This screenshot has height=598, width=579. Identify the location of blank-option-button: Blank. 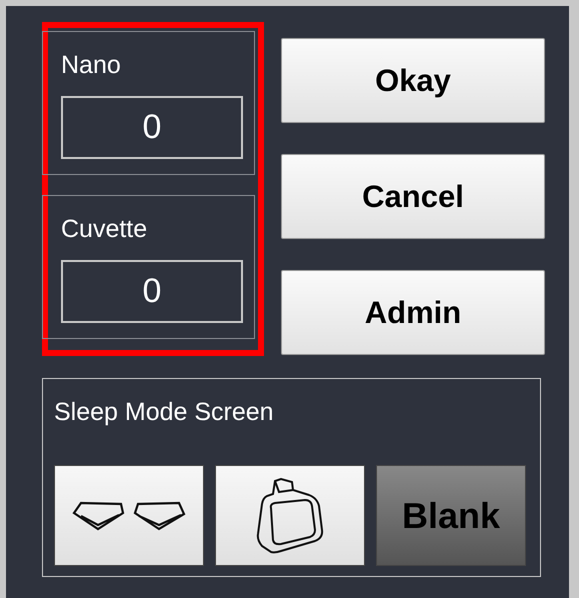
(451, 515).